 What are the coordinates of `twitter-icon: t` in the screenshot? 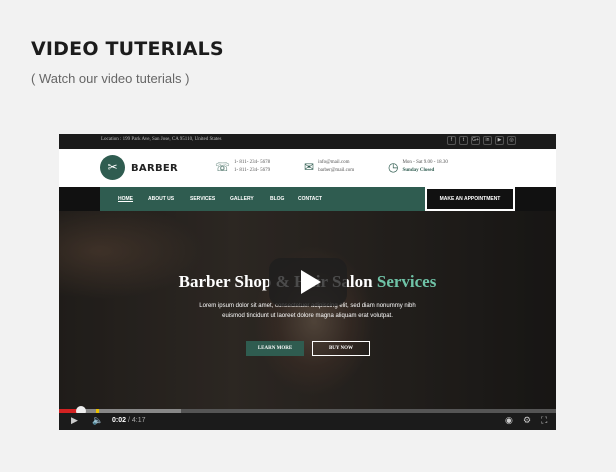 It's located at (463, 140).